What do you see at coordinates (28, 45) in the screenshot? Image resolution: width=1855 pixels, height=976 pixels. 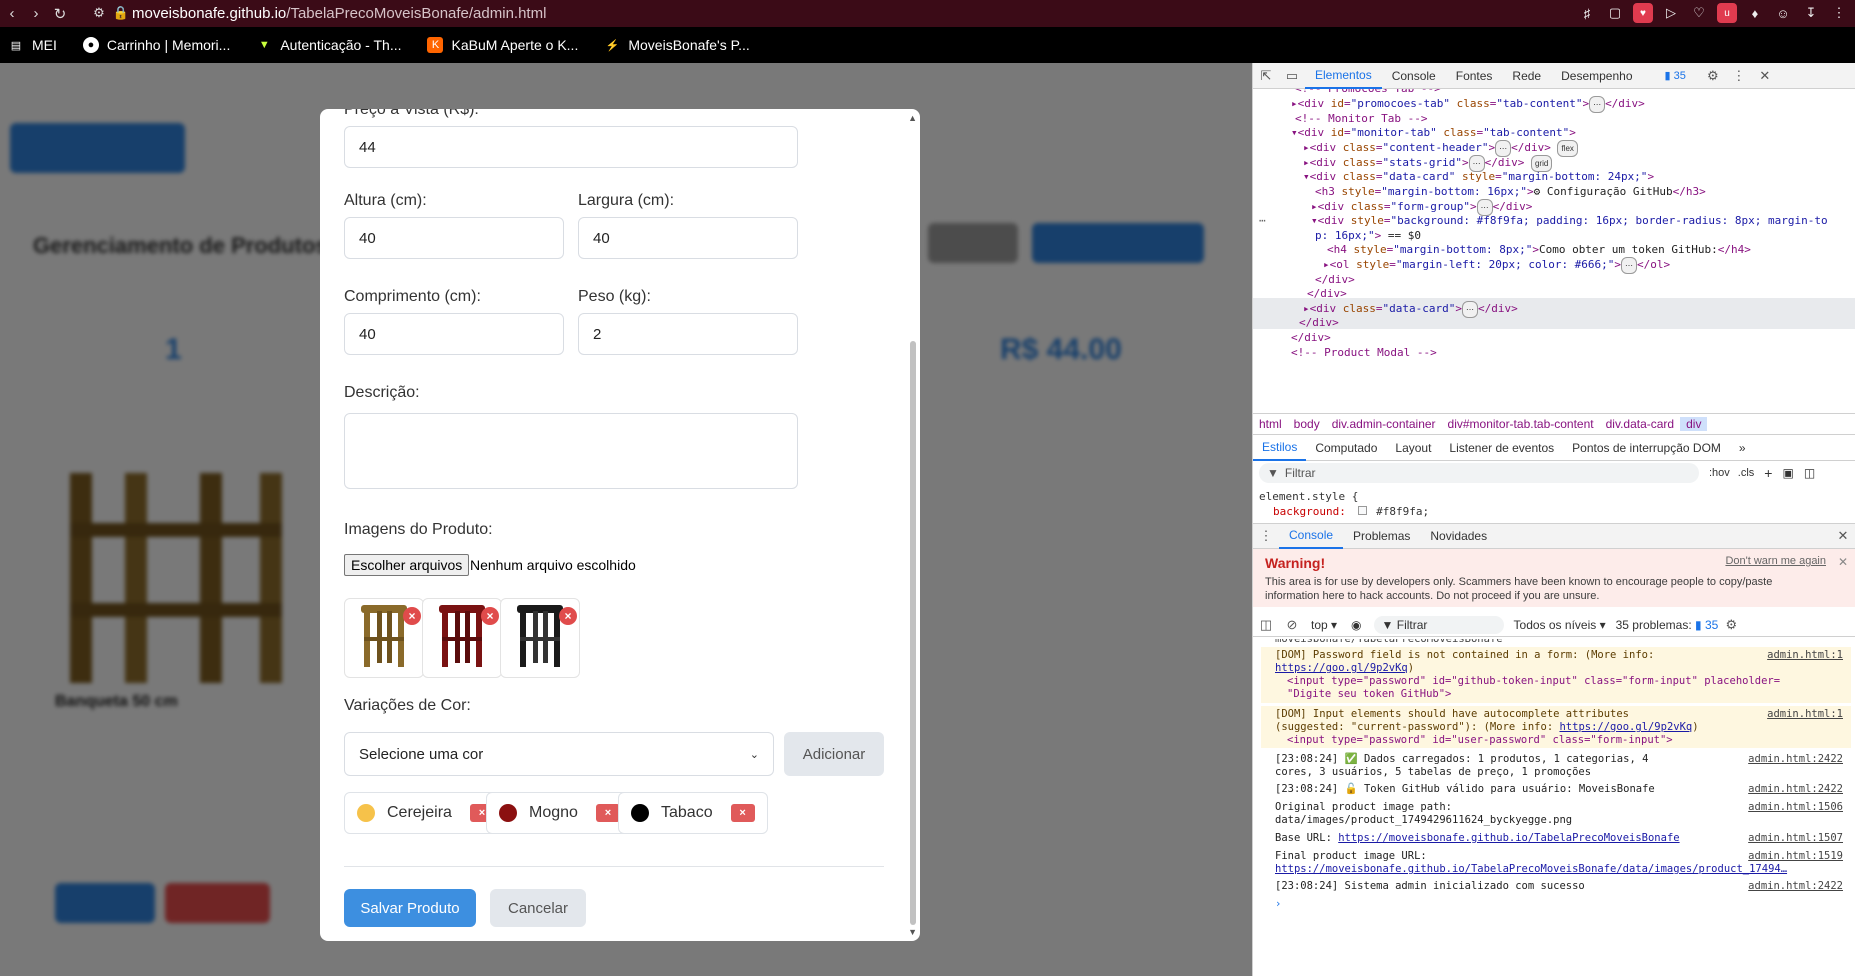 I see `bookmark-mei: ▤ MEI` at bounding box center [28, 45].